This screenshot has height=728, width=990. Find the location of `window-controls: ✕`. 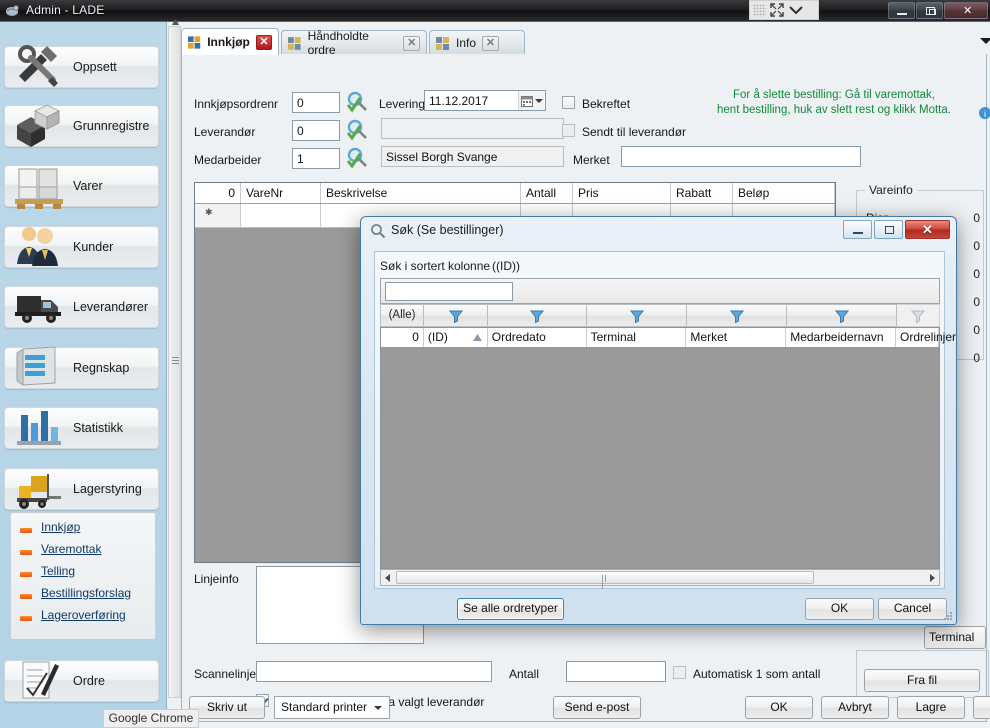

window-controls: ✕ is located at coordinates (937, 11).